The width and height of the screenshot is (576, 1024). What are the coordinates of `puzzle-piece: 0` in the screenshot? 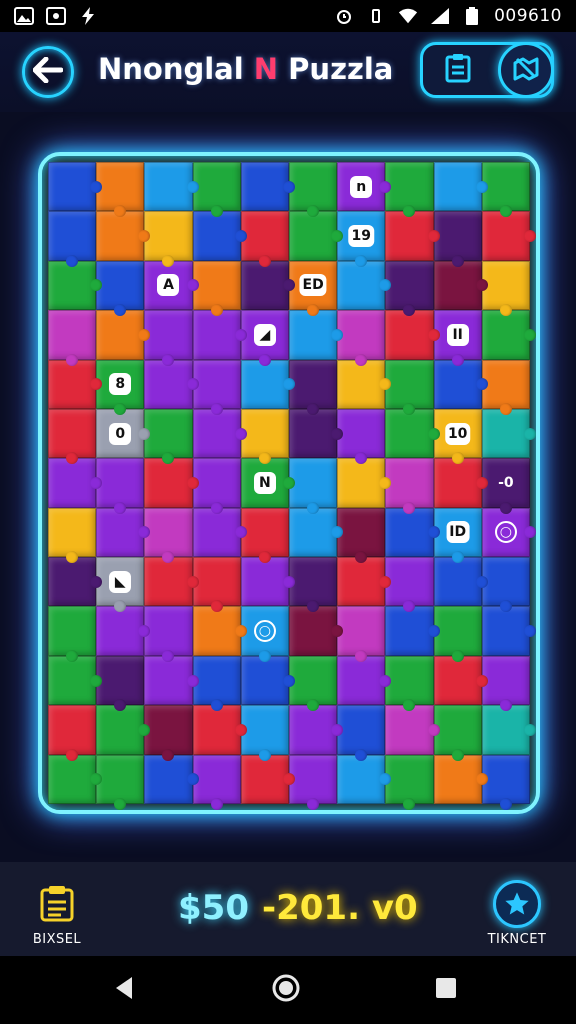 It's located at (123, 433).